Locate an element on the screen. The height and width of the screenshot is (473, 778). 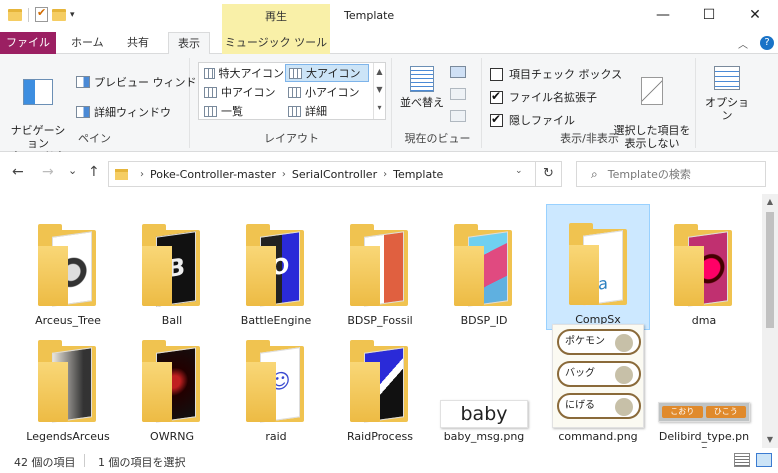
navigation-pane-icon is located at coordinates (38, 92).